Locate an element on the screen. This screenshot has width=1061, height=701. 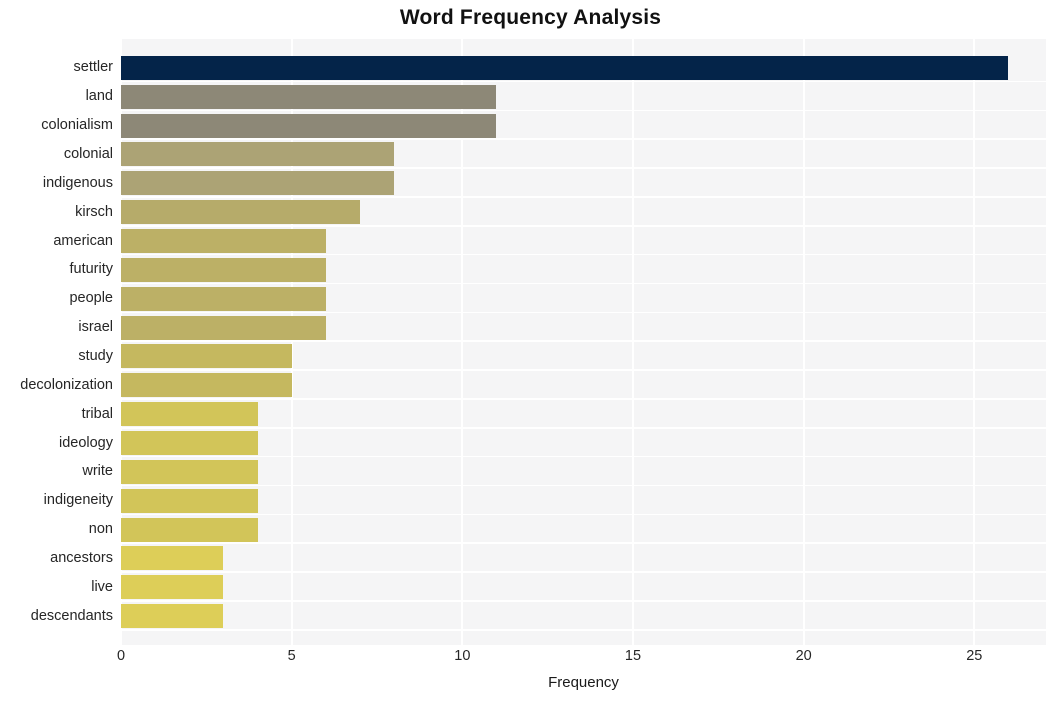
bar-study is located at coordinates (206, 356).